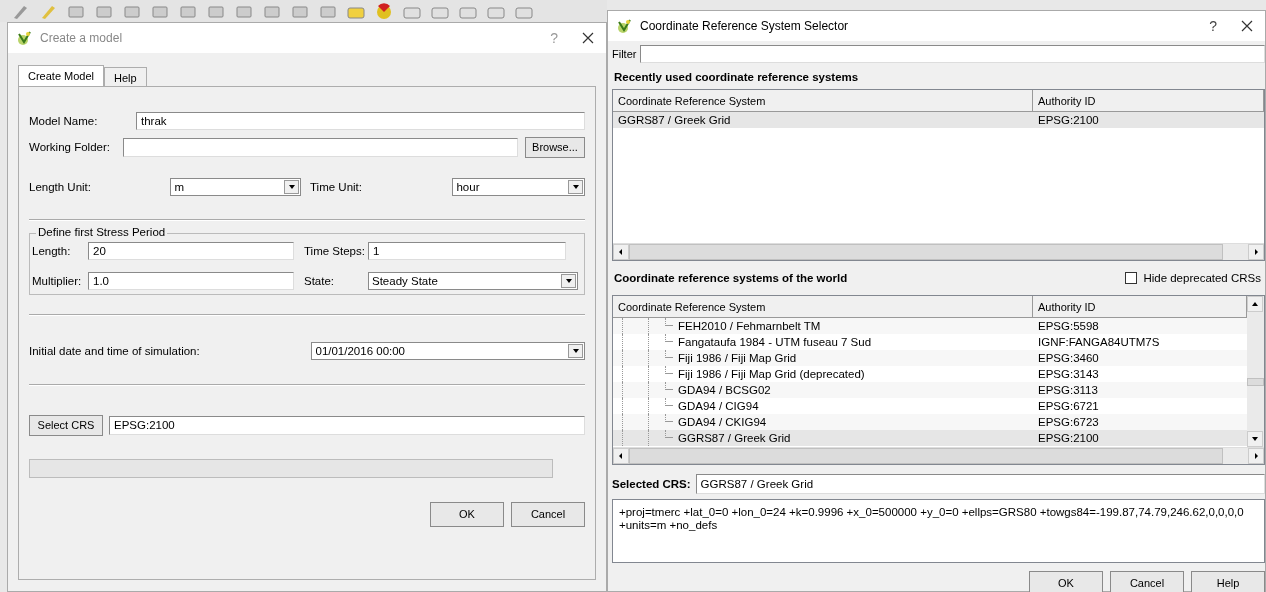 This screenshot has height=592, width=1266. What do you see at coordinates (1099, 342) in the screenshot?
I see `table-cell-text: IGNF:FANGA84UTM7S` at bounding box center [1099, 342].